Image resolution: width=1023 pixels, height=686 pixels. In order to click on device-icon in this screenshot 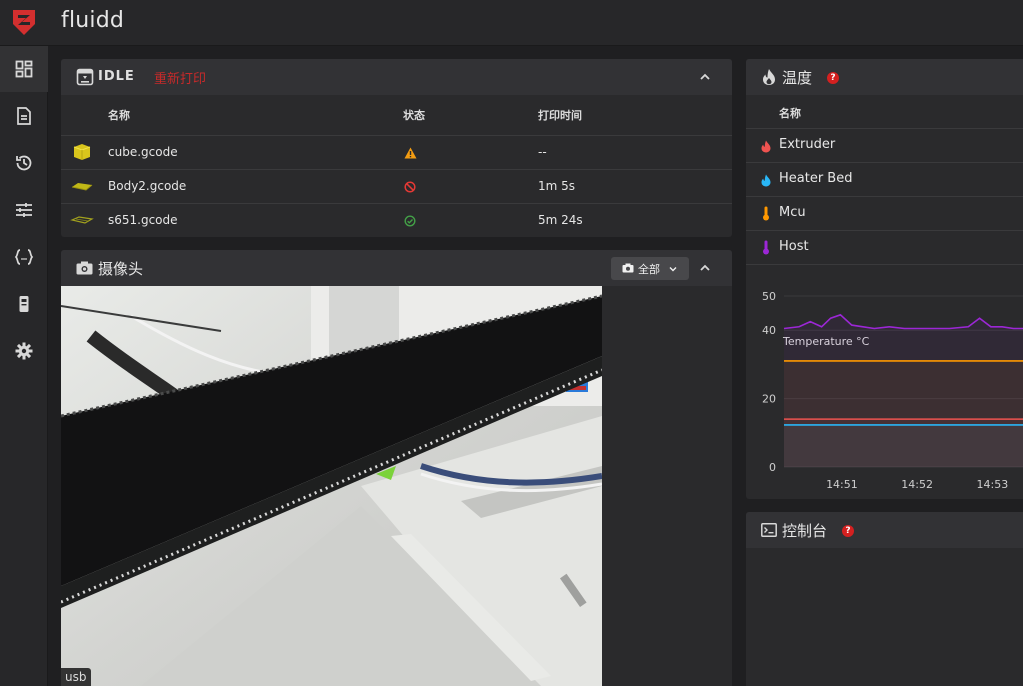, I will do `click(24, 304)`.